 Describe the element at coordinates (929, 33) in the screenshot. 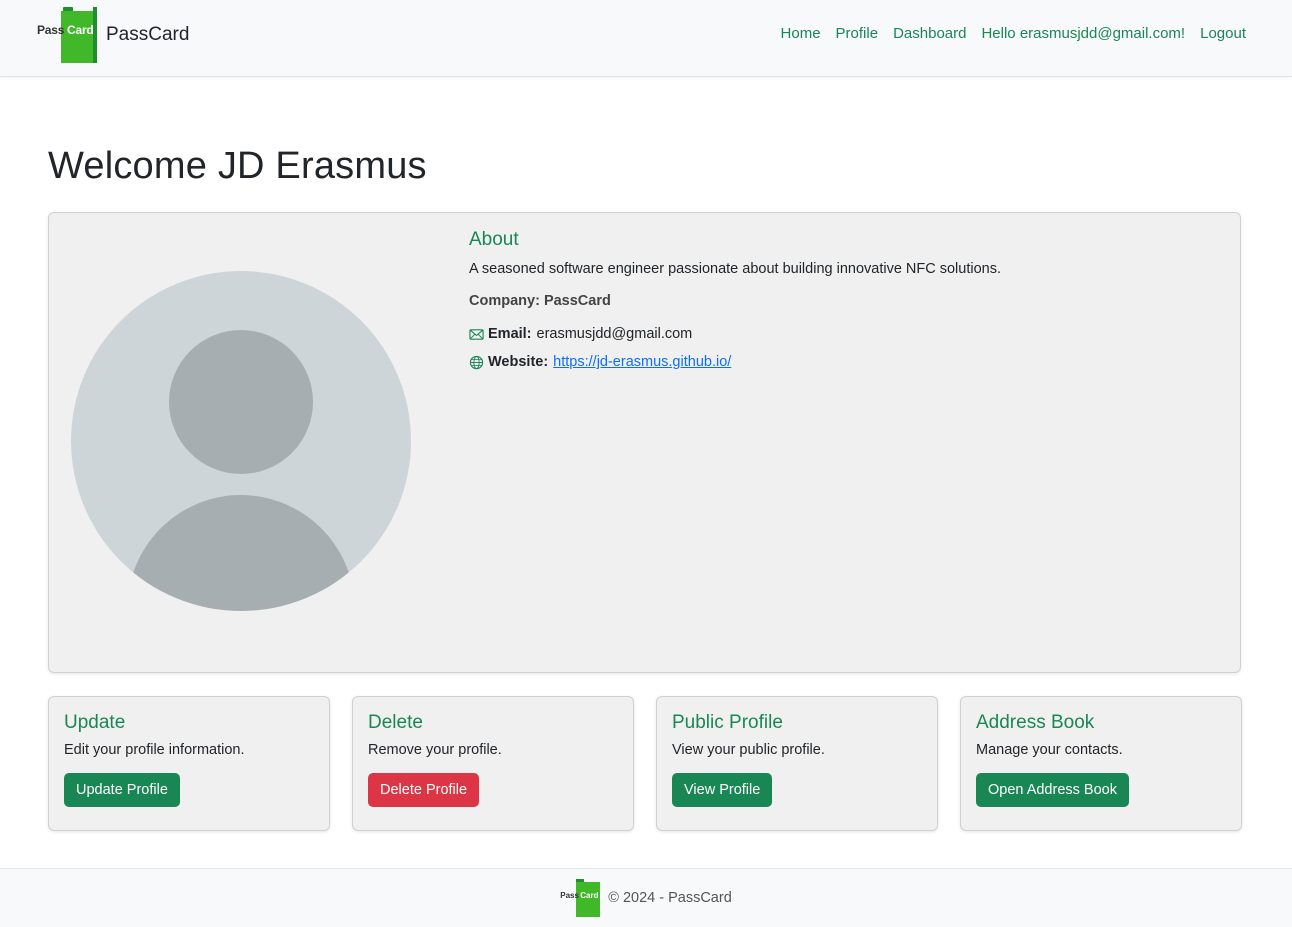

I see `nav-link-dashboard: Dashboard` at that location.